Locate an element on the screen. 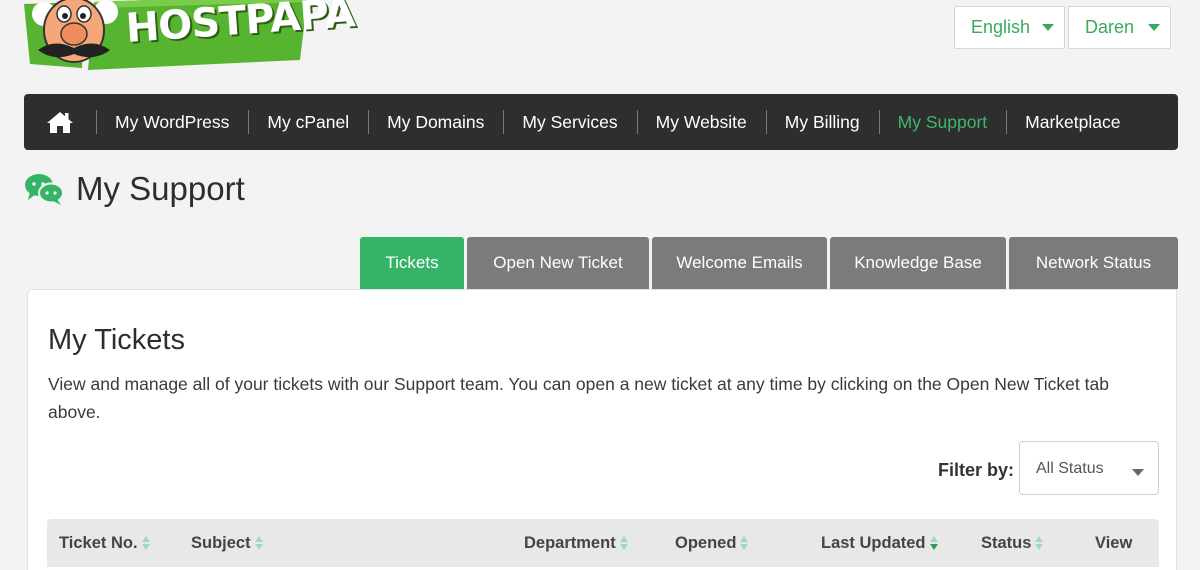 Image resolution: width=1200 pixels, height=570 pixels. tab-label: Open New Ticket is located at coordinates (558, 262).